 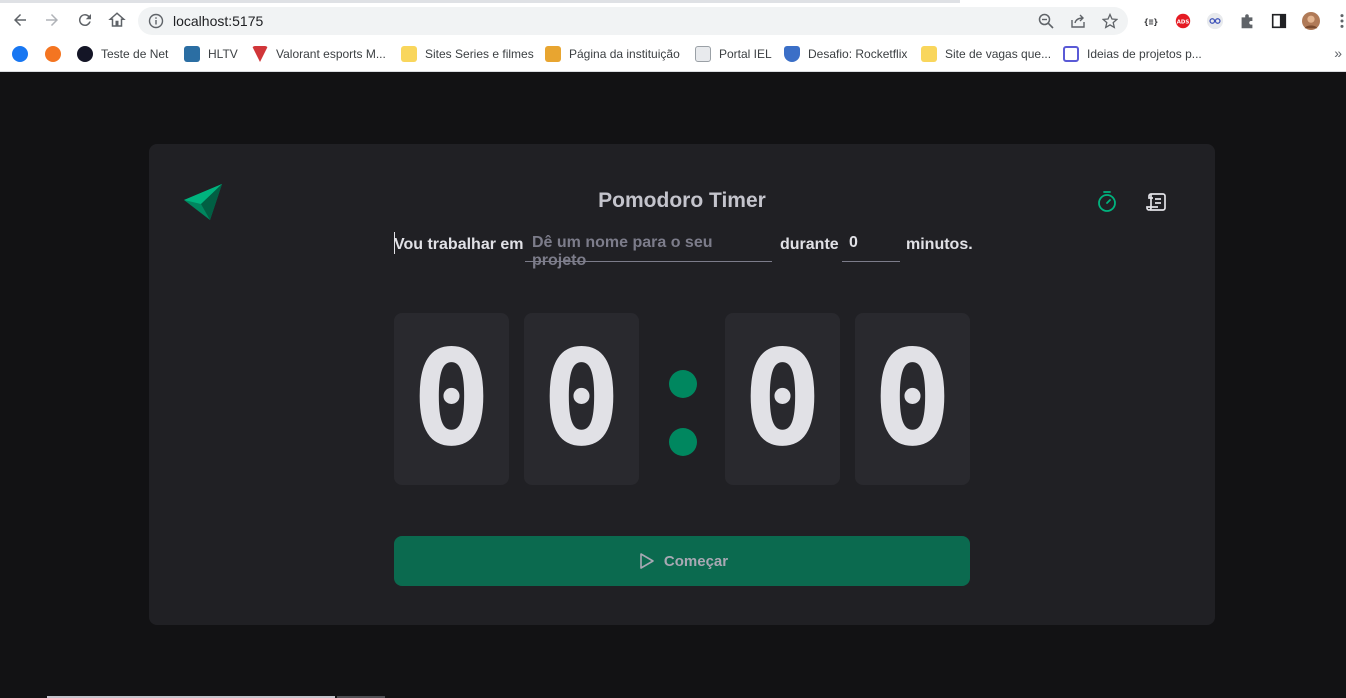 I want to click on arrow-left-icon, so click(x=20, y=20).